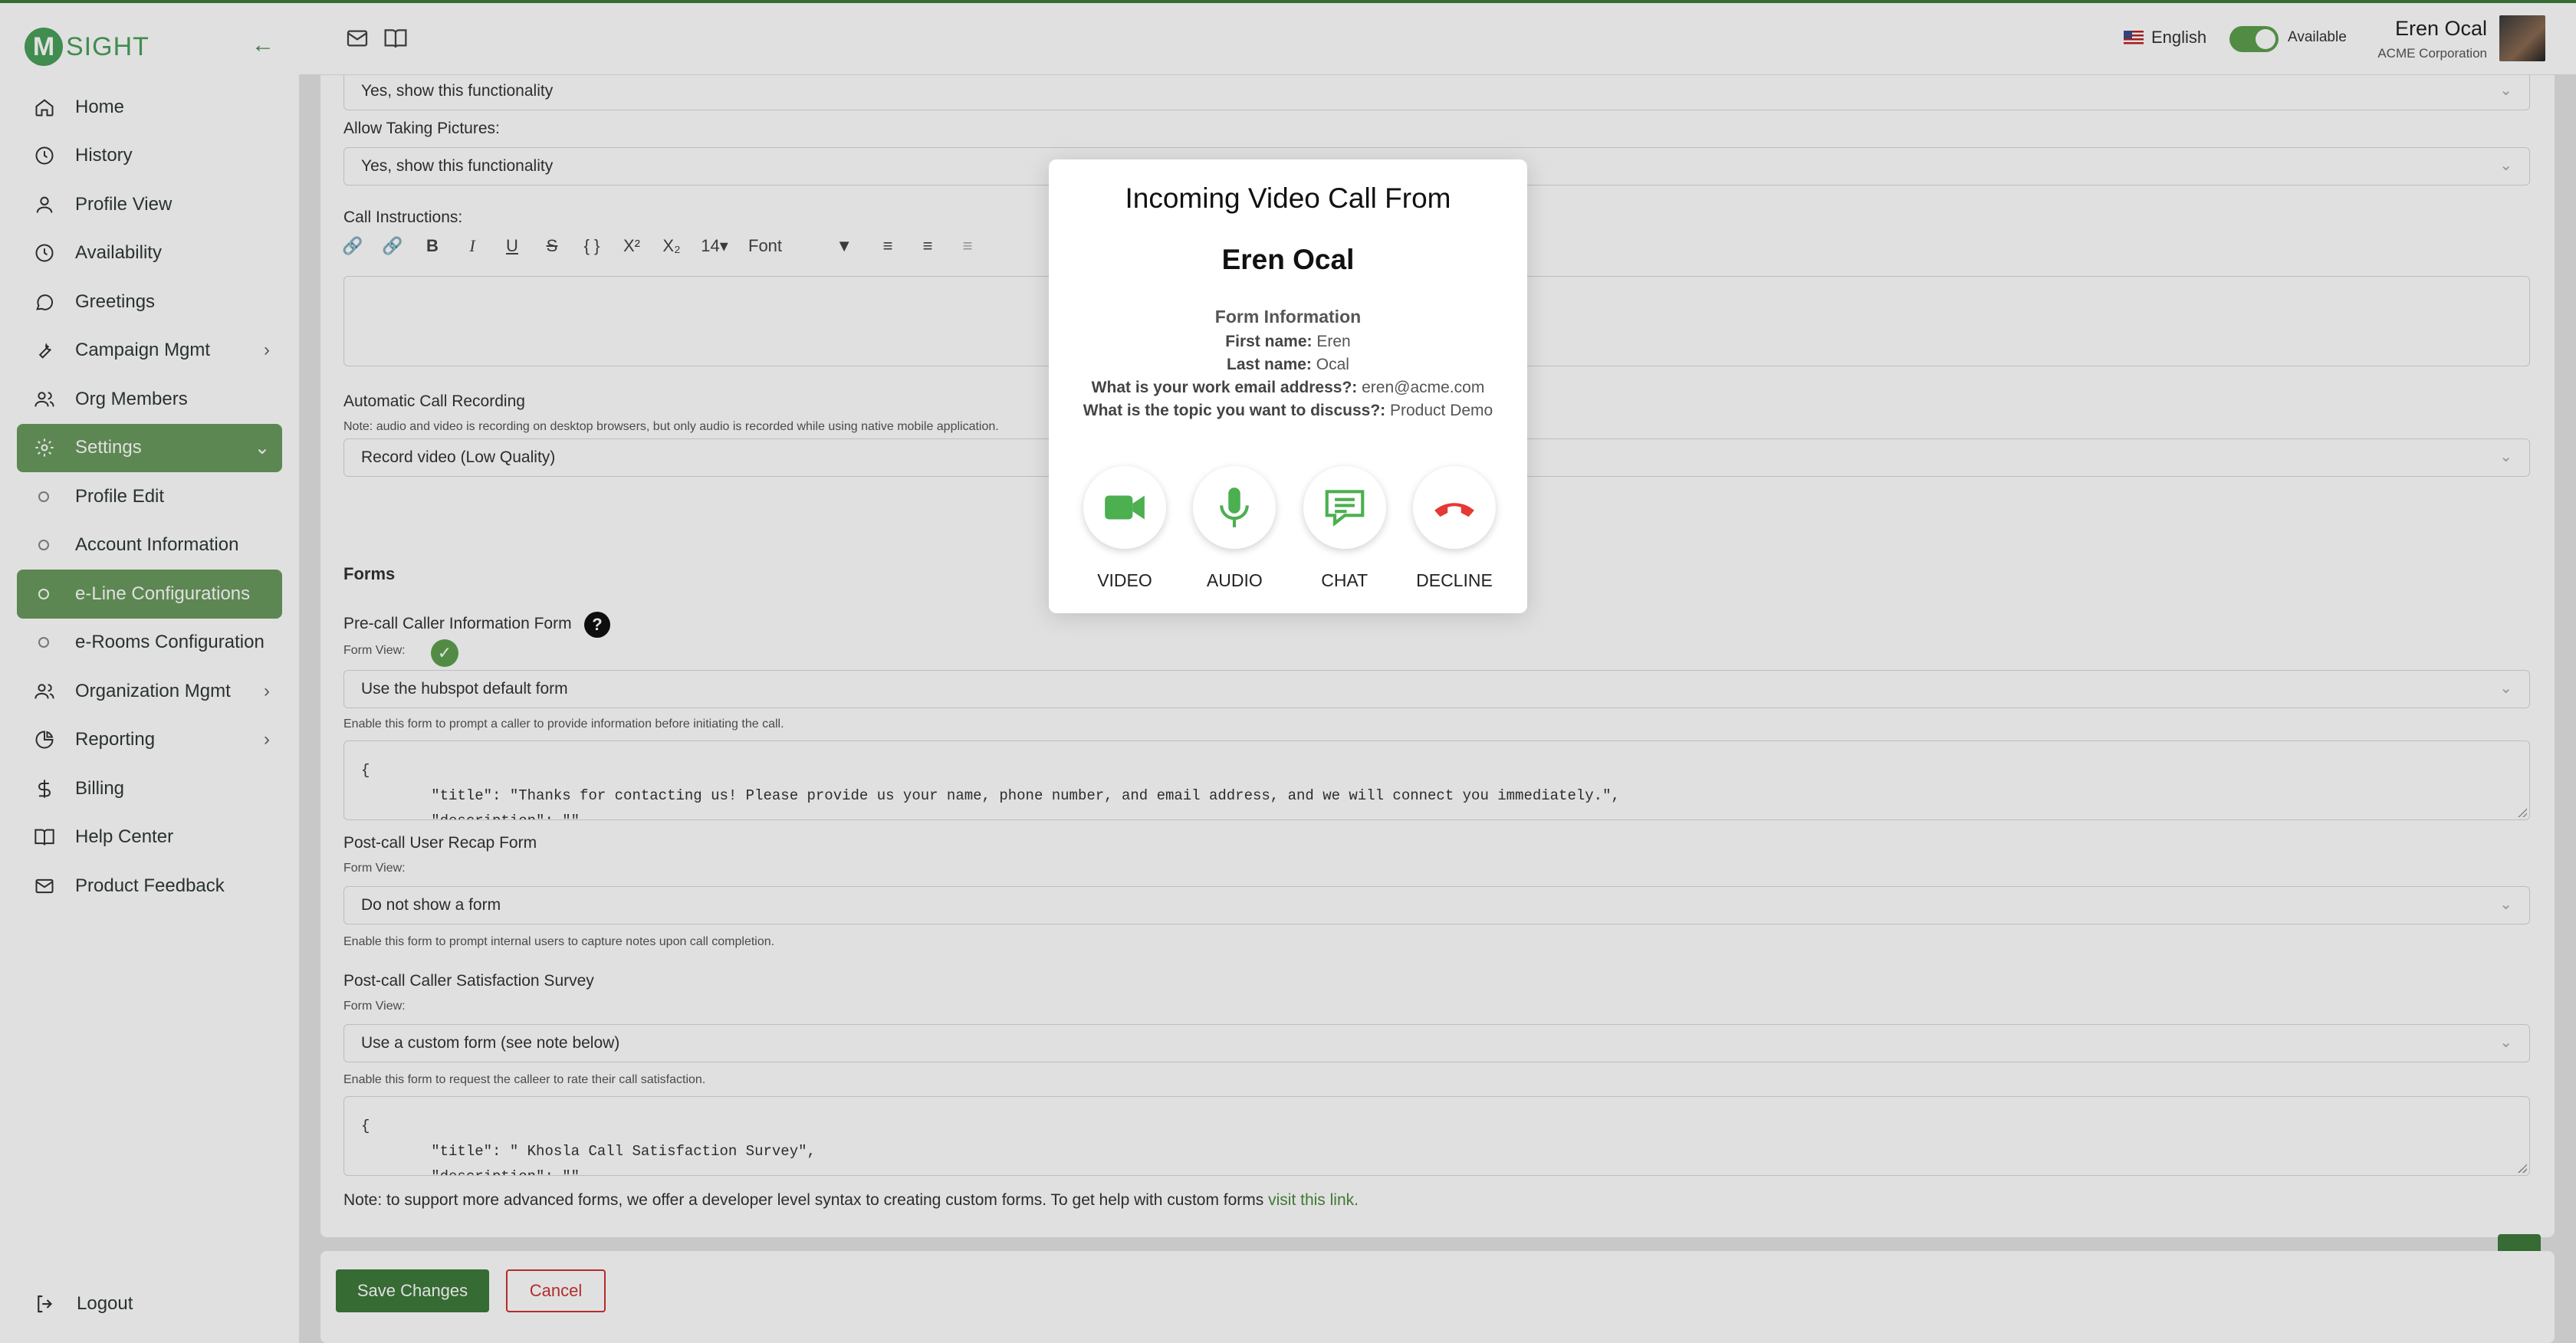 The image size is (2576, 1343). What do you see at coordinates (1344, 580) in the screenshot?
I see `chat-label: CHAT` at bounding box center [1344, 580].